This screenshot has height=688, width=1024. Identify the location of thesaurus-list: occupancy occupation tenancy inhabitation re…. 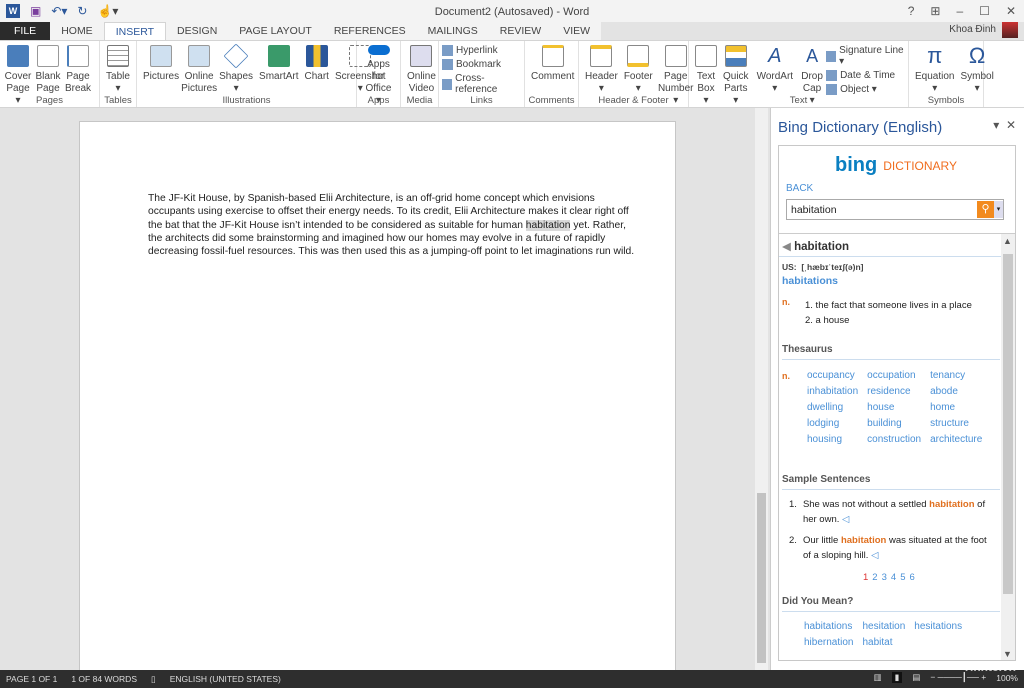
(894, 407).